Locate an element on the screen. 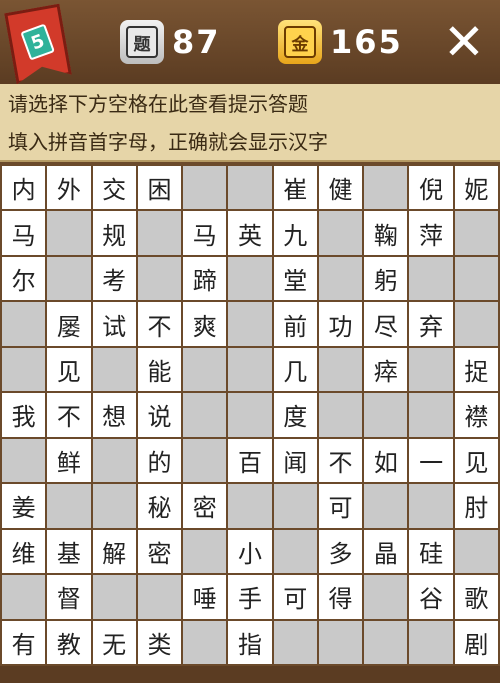 The image size is (500, 683). level-flag-icon: 5 is located at coordinates (38, 44).